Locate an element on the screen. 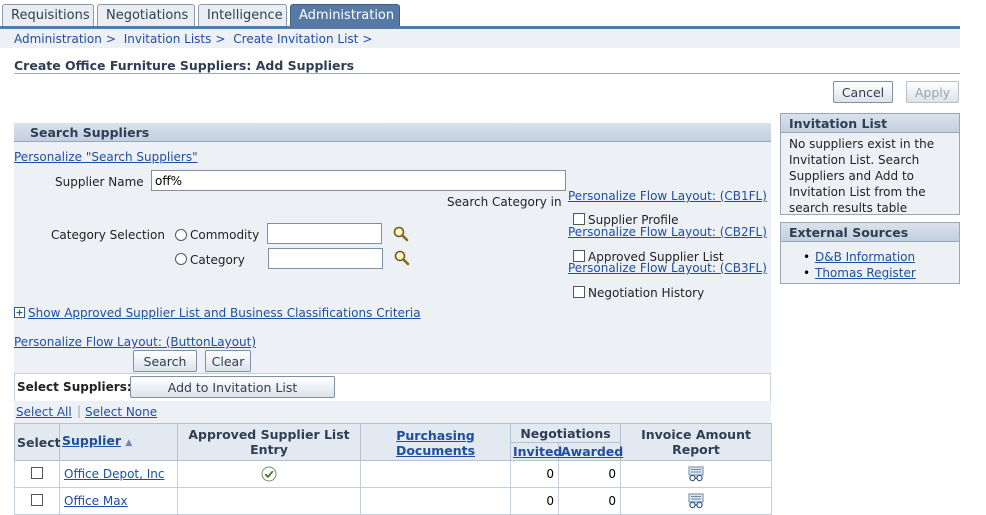 The height and width of the screenshot is (515, 986). table-row: Office Depot, Inc 0 0 is located at coordinates (393, 474).